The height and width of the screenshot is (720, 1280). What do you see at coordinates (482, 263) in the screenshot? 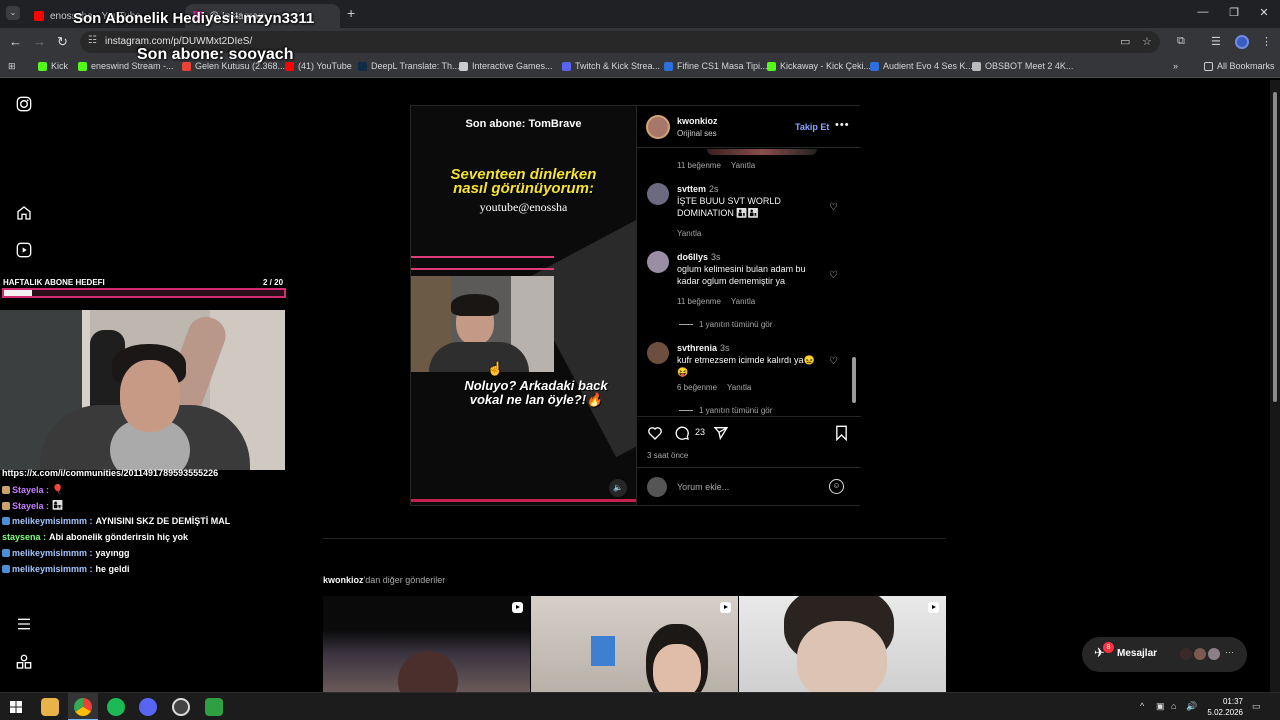
I see `video-goal-bar` at bounding box center [482, 263].